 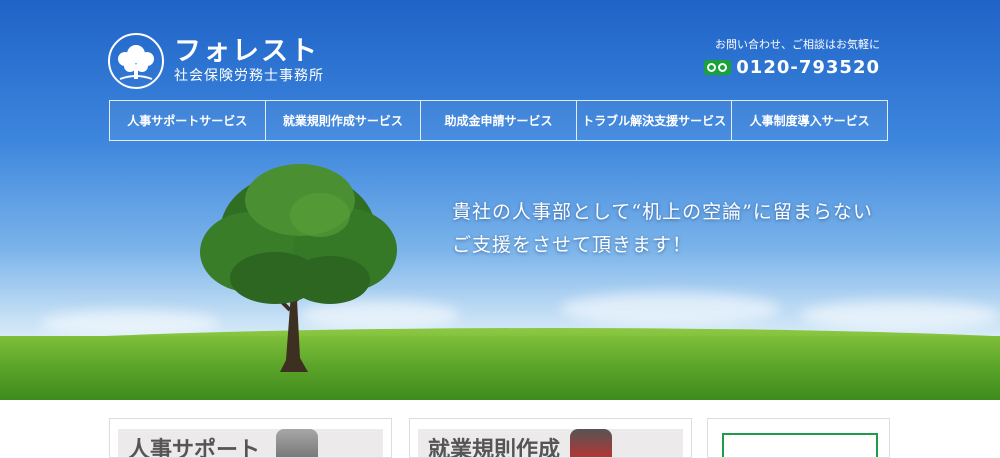 What do you see at coordinates (809, 120) in the screenshot?
I see `nav-item-hr-system: 人事制度導入サービス` at bounding box center [809, 120].